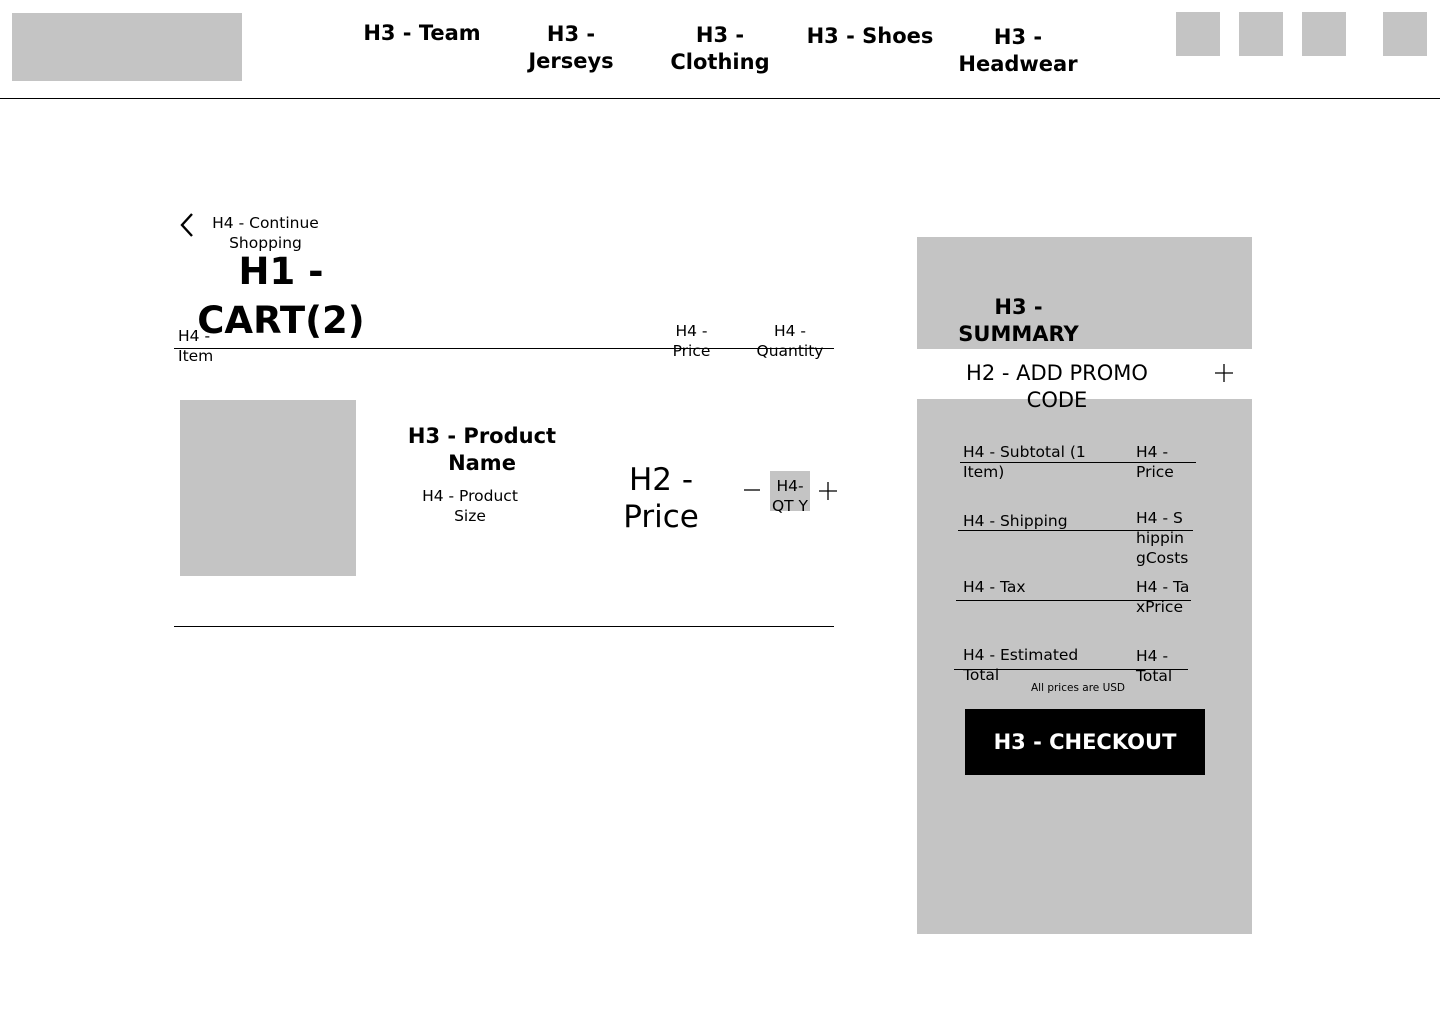  I want to click on search-icon, so click(1198, 34).